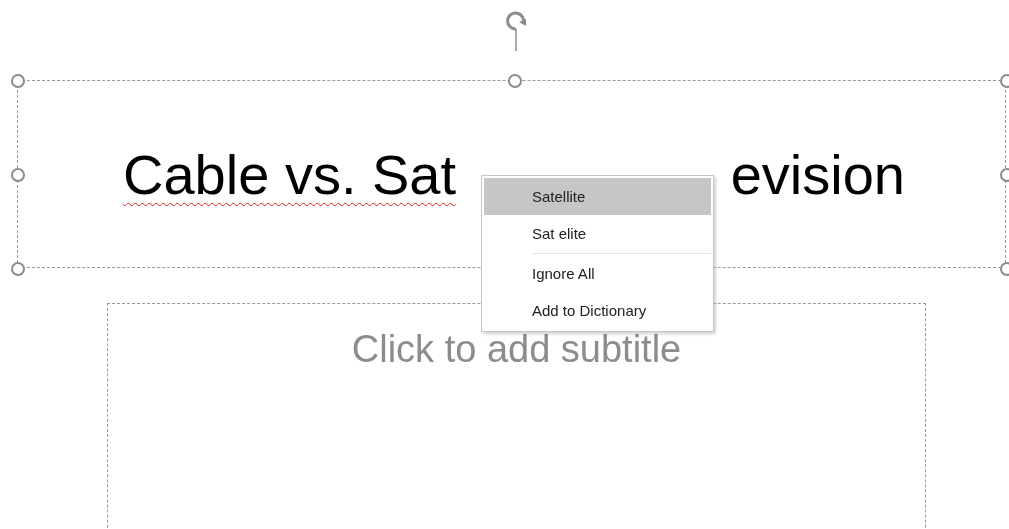  I want to click on suggestion-item: Satellite, so click(597, 196).